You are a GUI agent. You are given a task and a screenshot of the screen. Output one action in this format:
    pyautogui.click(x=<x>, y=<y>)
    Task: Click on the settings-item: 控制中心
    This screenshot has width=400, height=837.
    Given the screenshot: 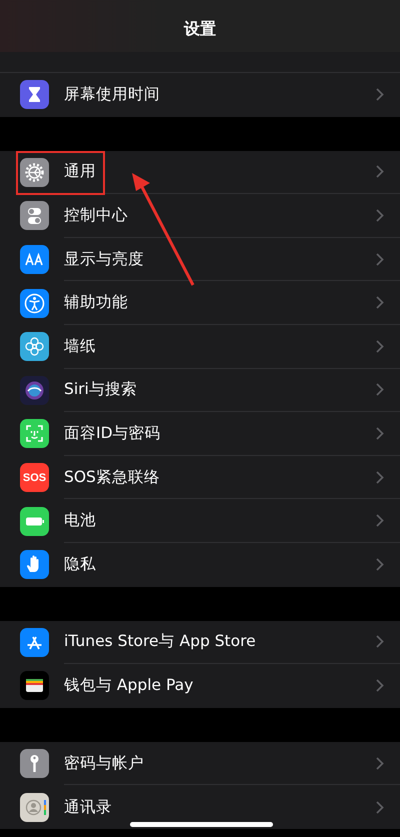 What is the action you would take?
    pyautogui.click(x=96, y=215)
    